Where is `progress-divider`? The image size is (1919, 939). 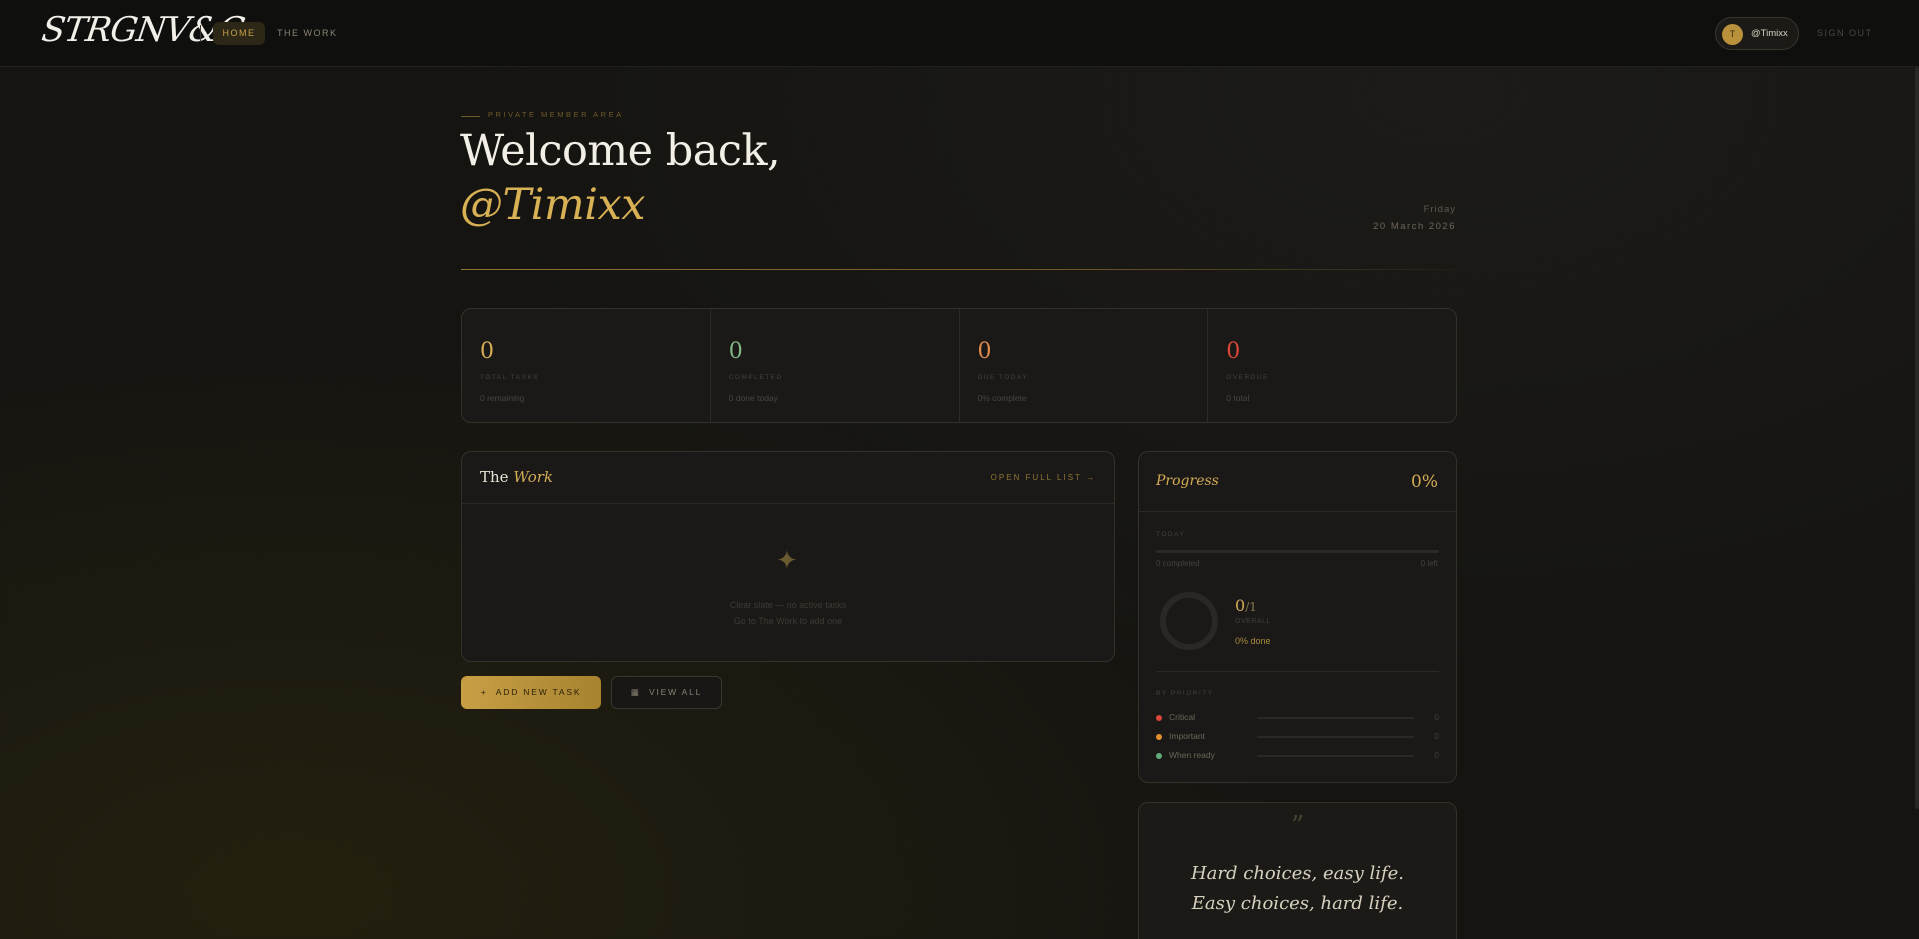
progress-divider is located at coordinates (1297, 671).